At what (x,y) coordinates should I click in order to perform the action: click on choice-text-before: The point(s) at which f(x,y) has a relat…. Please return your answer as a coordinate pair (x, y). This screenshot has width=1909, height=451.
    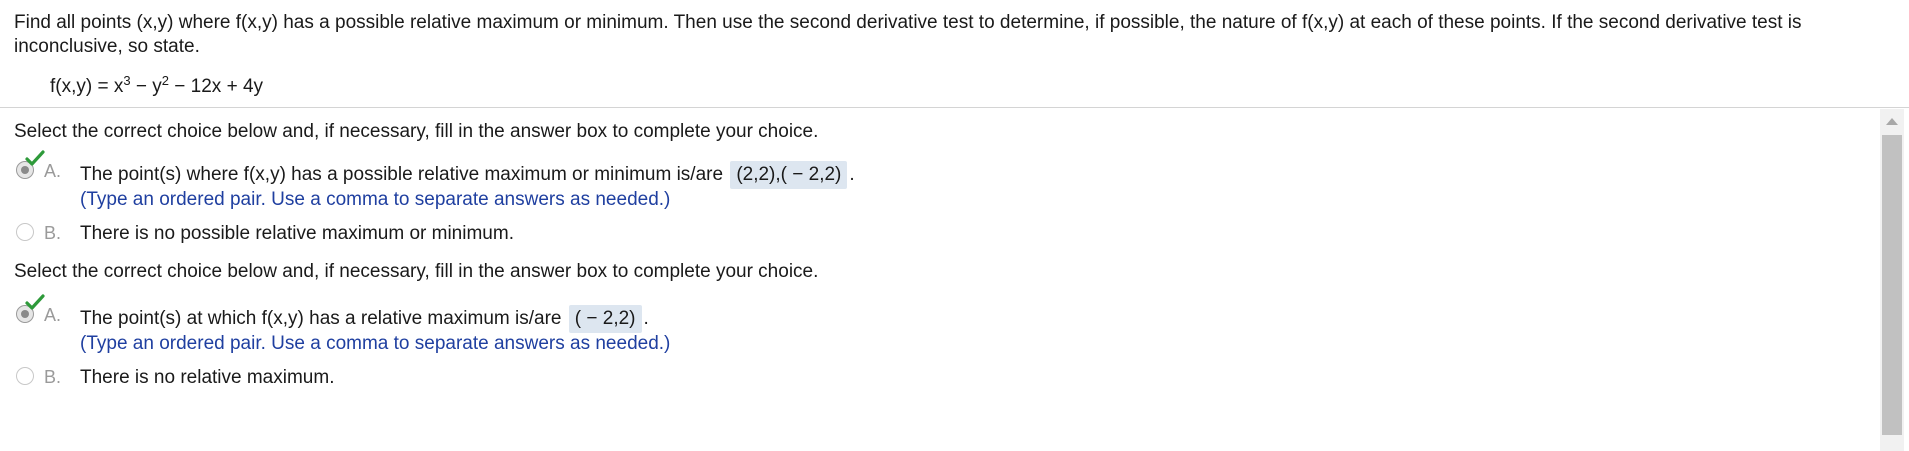
    Looking at the image, I should click on (321, 318).